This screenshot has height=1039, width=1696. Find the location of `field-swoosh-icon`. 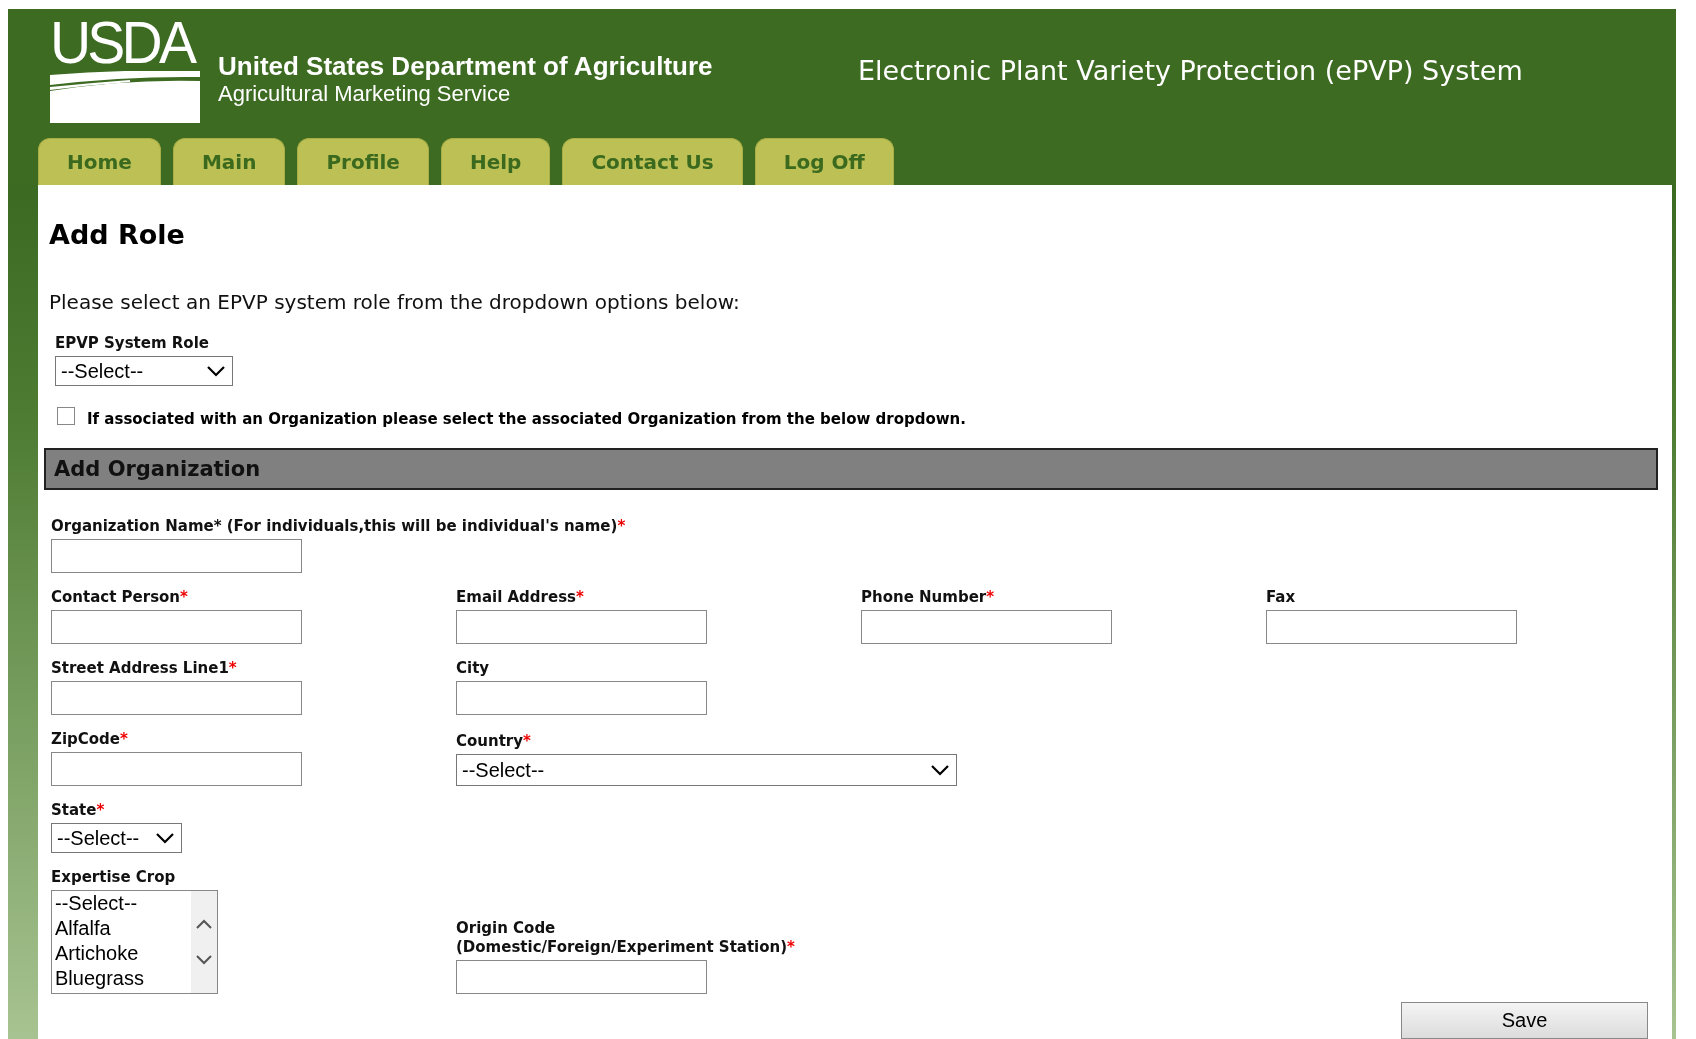

field-swoosh-icon is located at coordinates (125, 97).